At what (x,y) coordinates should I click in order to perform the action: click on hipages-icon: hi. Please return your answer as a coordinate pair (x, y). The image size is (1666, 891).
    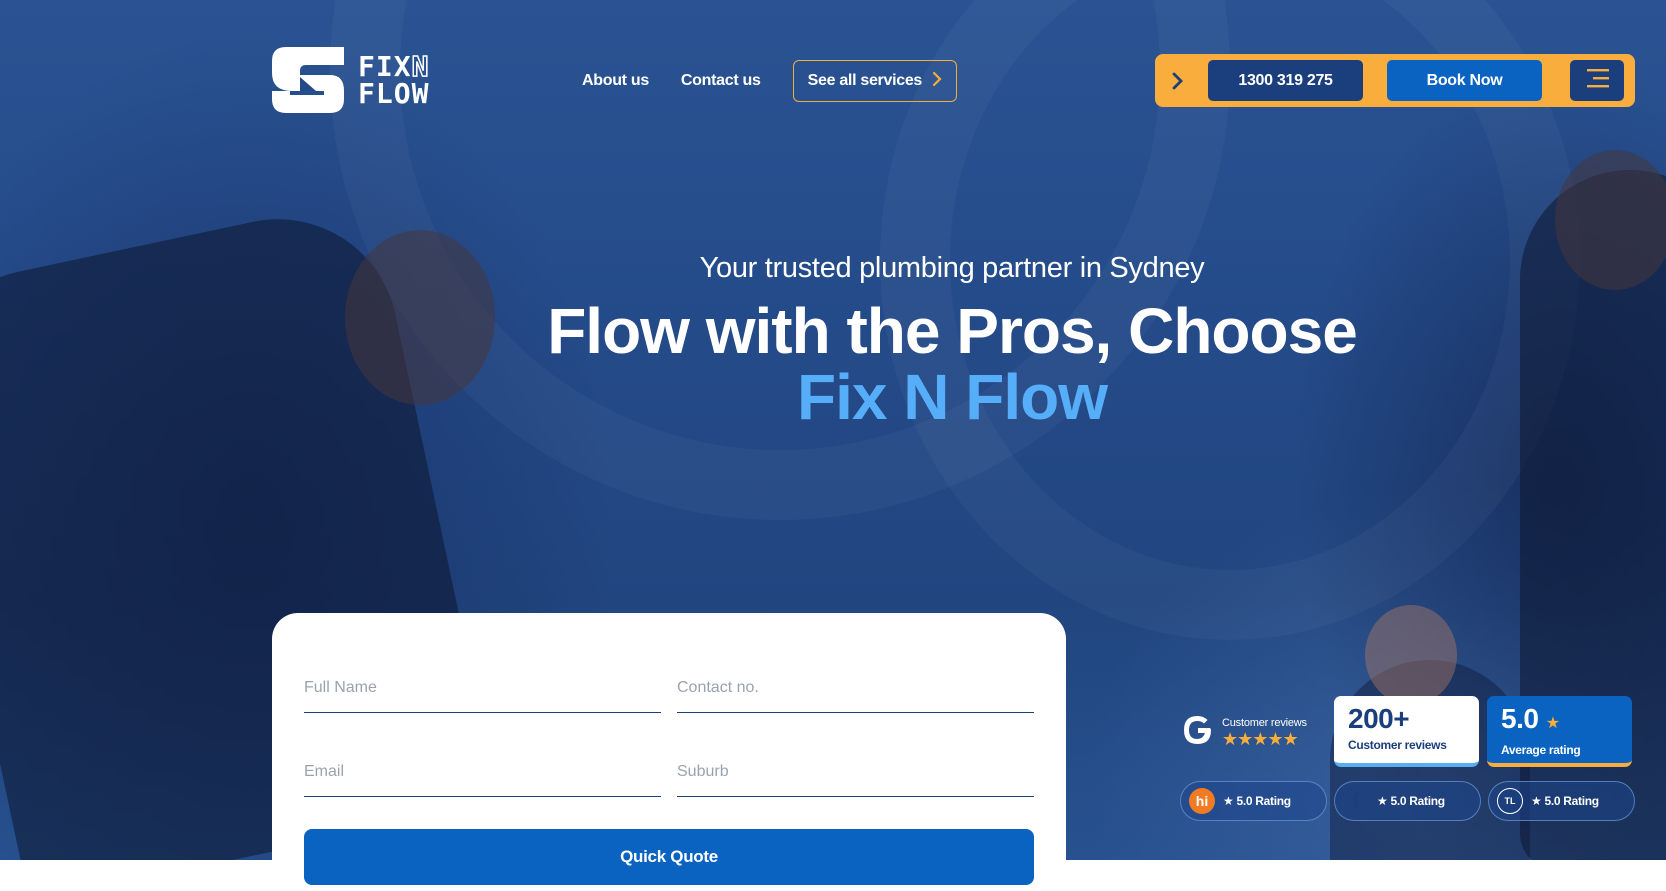
    Looking at the image, I should click on (1202, 801).